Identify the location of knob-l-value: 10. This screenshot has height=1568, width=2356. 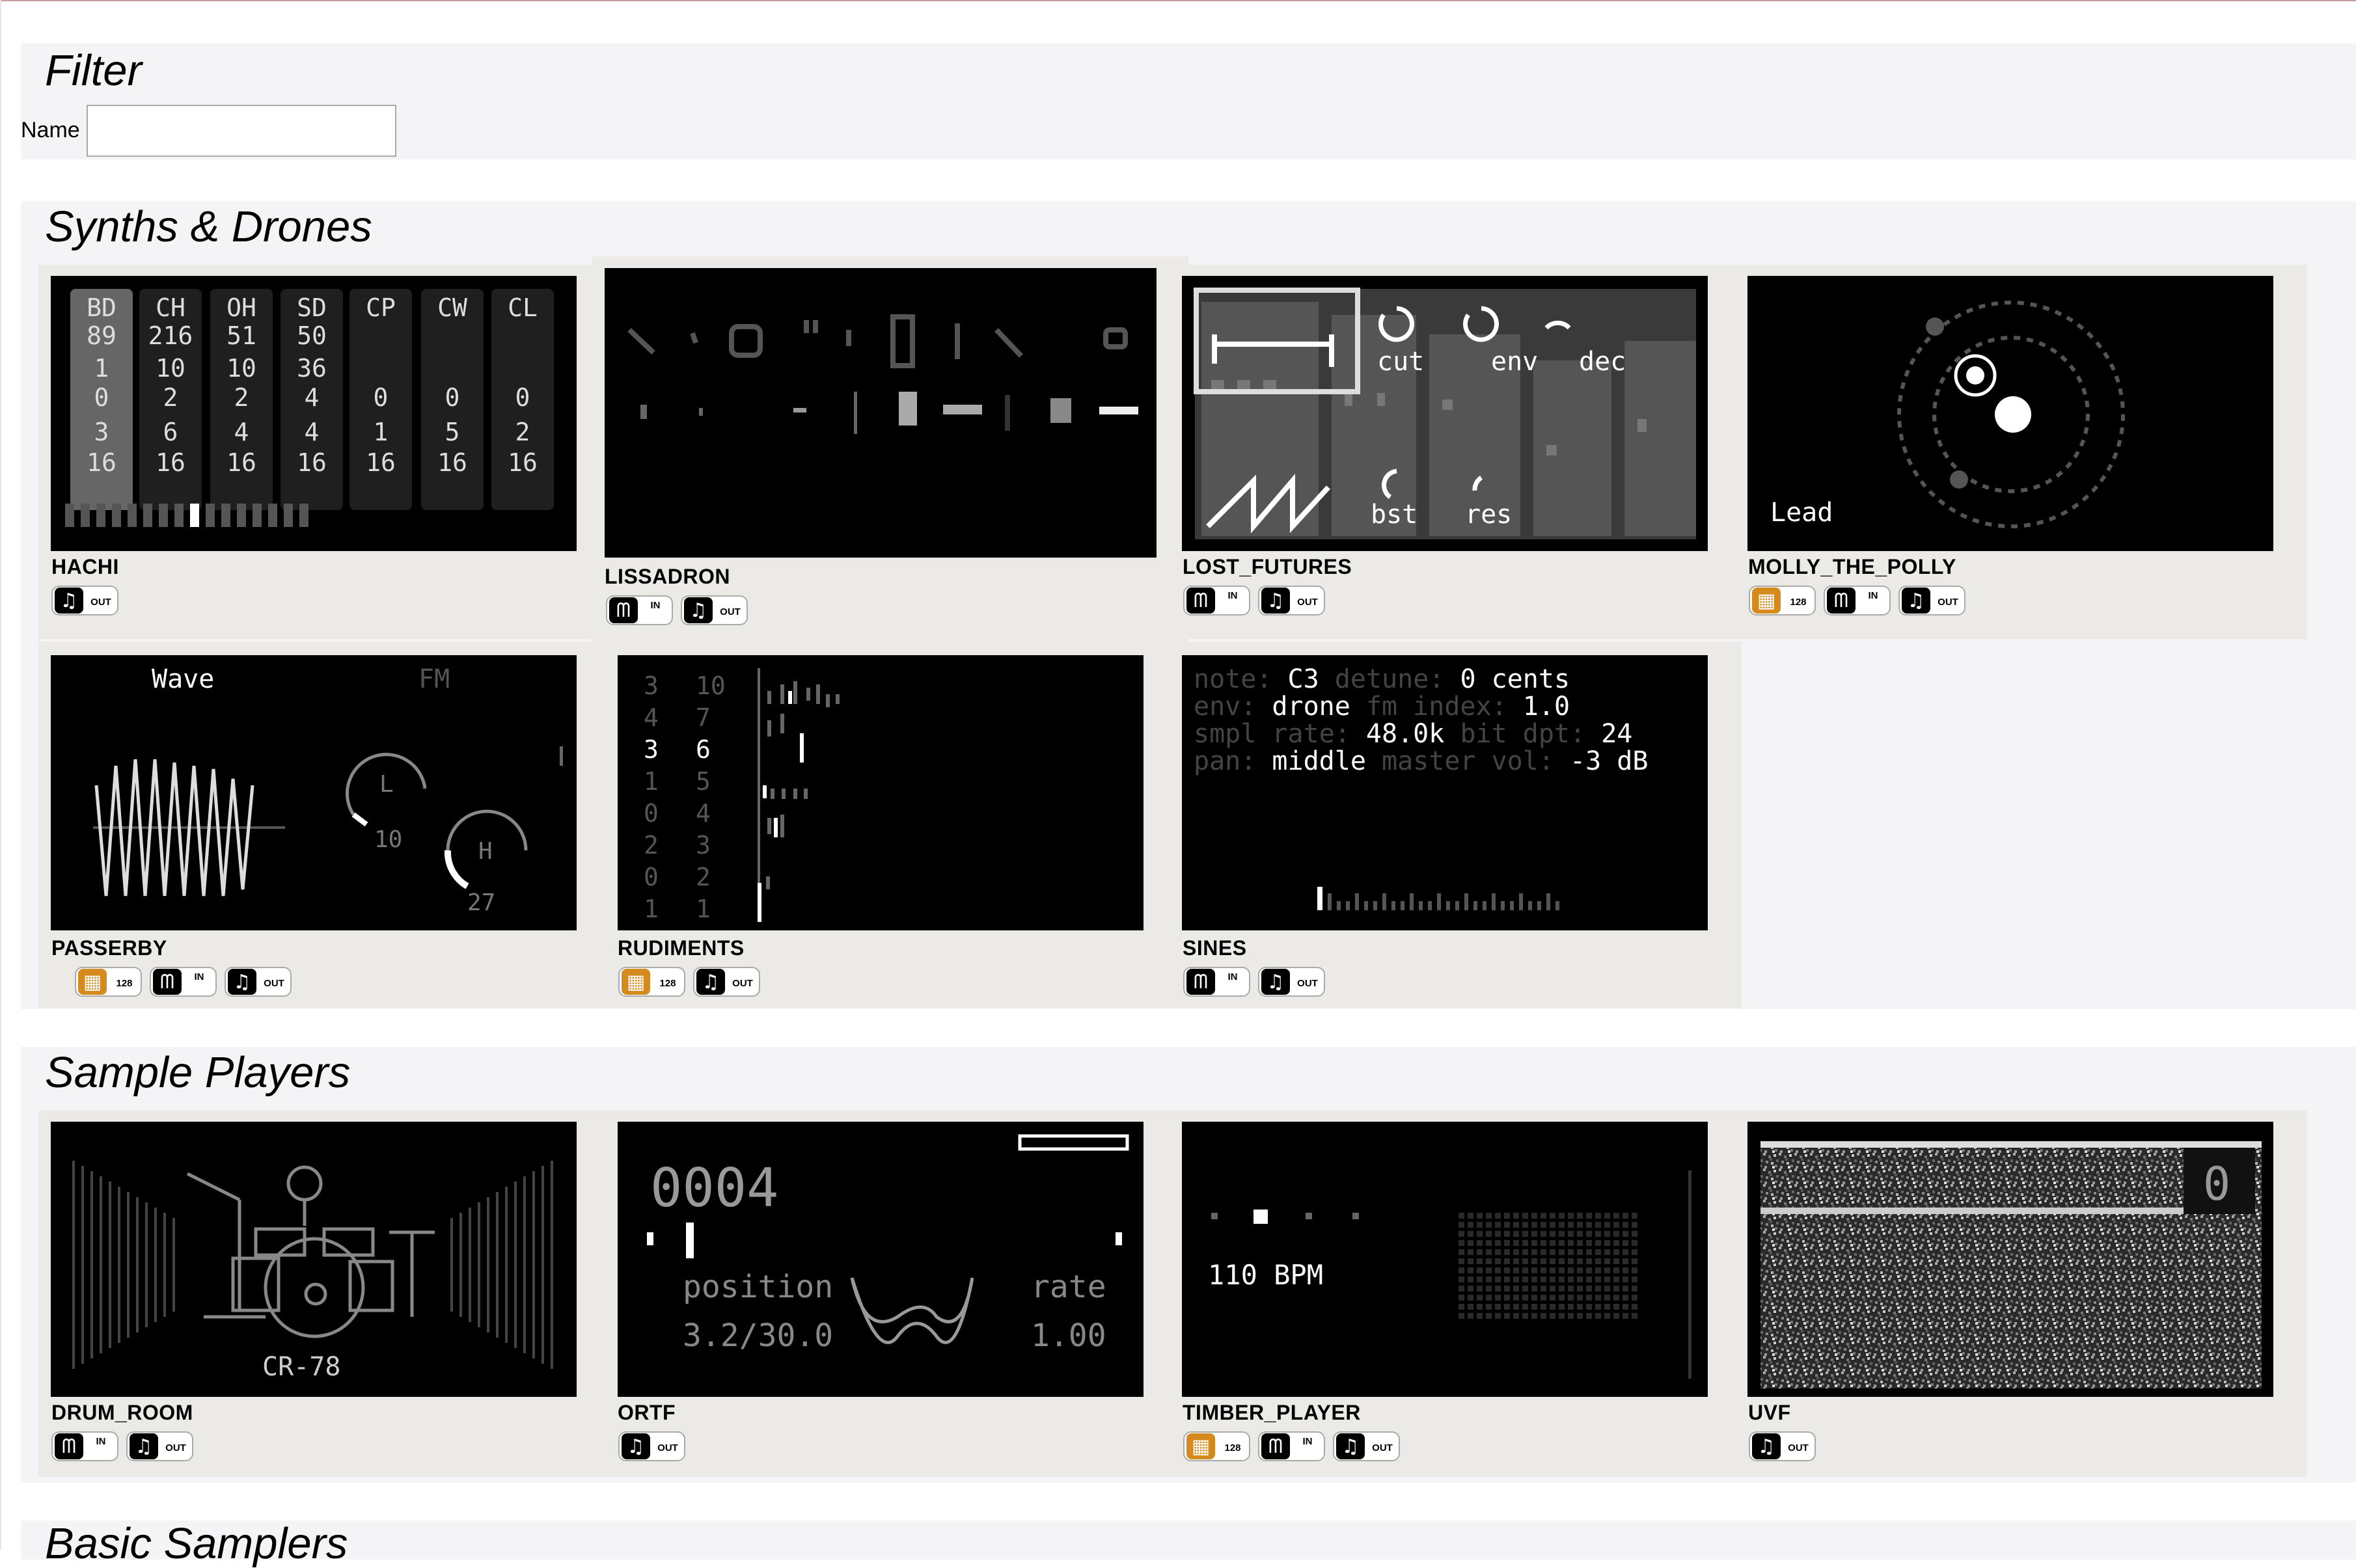
(388, 839).